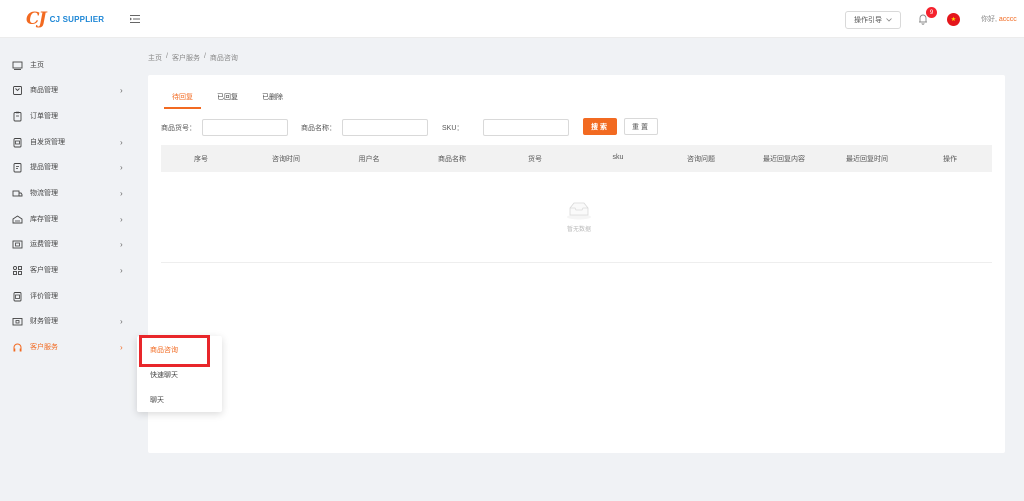 The width and height of the screenshot is (1024, 501). I want to click on sidebar-item-label: 客户服务, so click(44, 347).